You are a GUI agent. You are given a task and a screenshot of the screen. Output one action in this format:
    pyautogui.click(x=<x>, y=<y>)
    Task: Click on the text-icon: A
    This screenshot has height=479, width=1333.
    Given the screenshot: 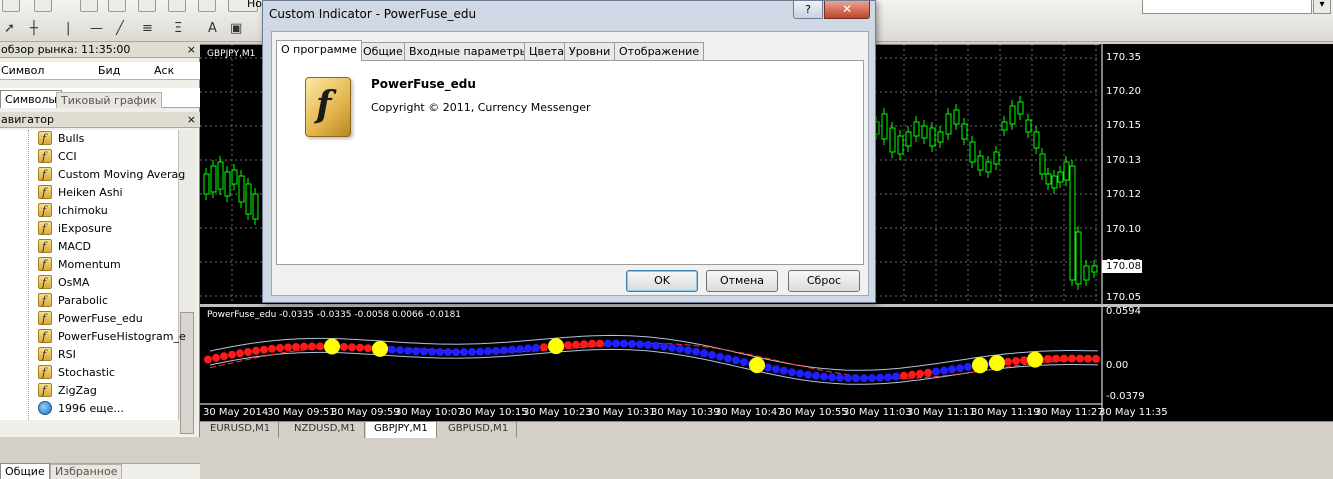 What is the action you would take?
    pyautogui.click(x=212, y=28)
    